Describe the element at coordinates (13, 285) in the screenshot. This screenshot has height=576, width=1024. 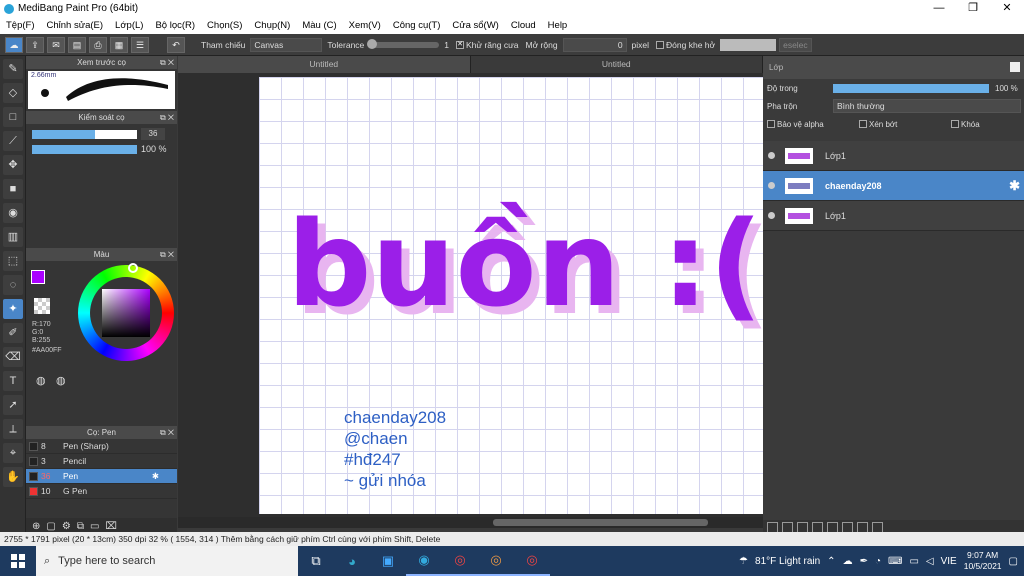
I see `lasso-tool-icon: ◌` at that location.